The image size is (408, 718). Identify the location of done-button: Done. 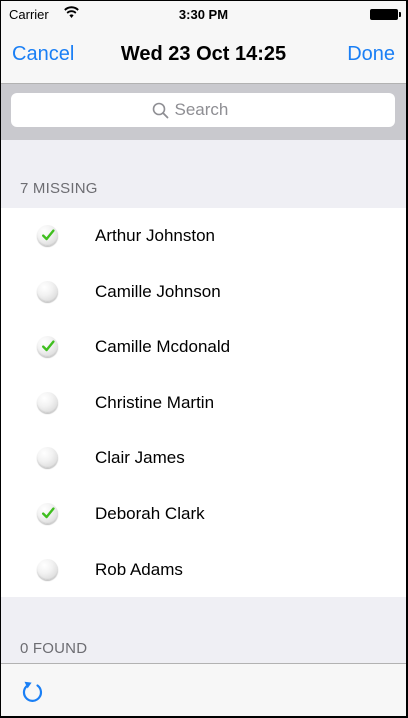
(371, 54).